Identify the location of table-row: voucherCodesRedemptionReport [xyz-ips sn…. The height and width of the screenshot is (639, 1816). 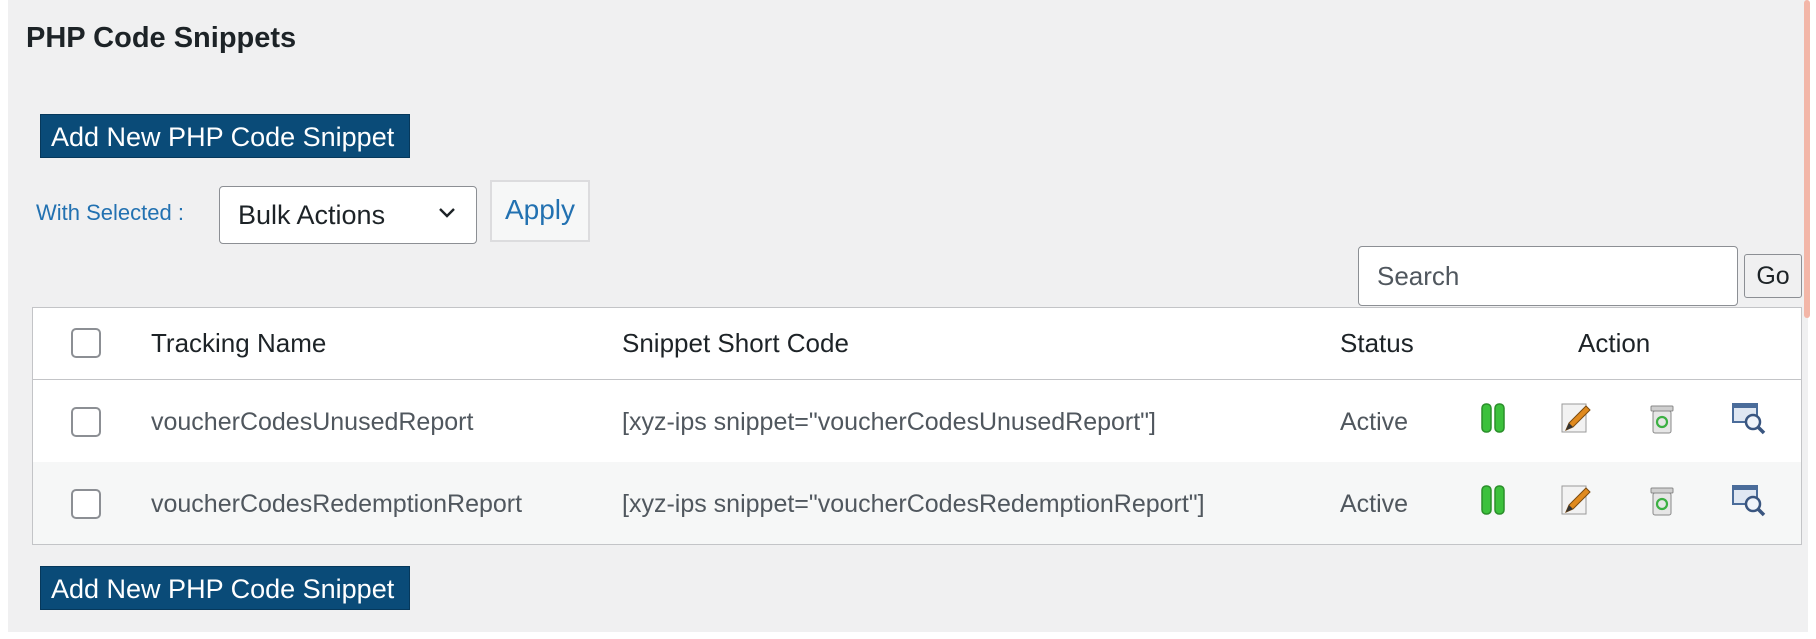
(917, 503).